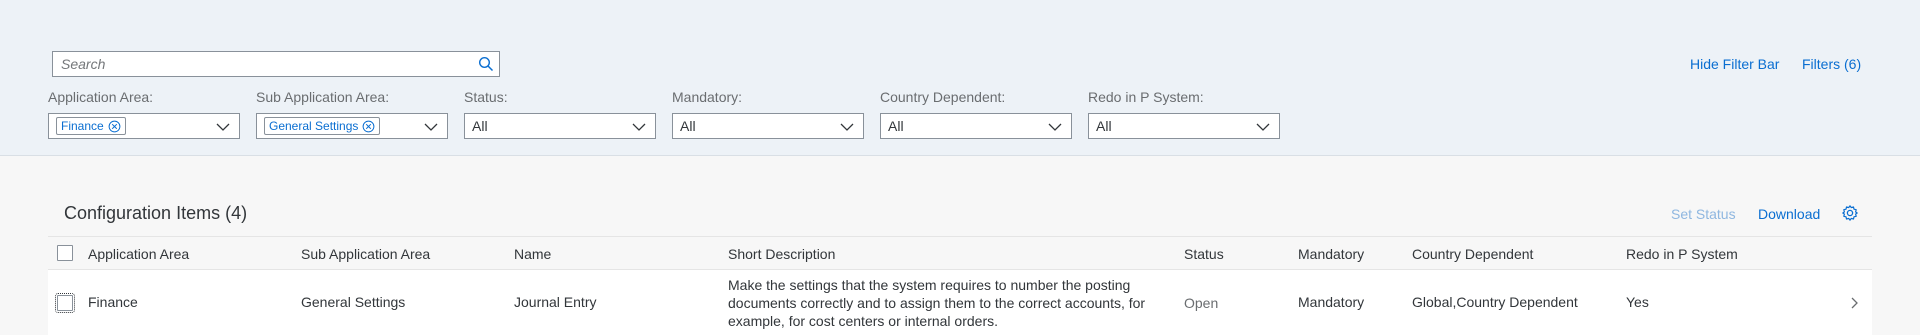  I want to click on column-header-mandatory: Mandatory, so click(1331, 254).